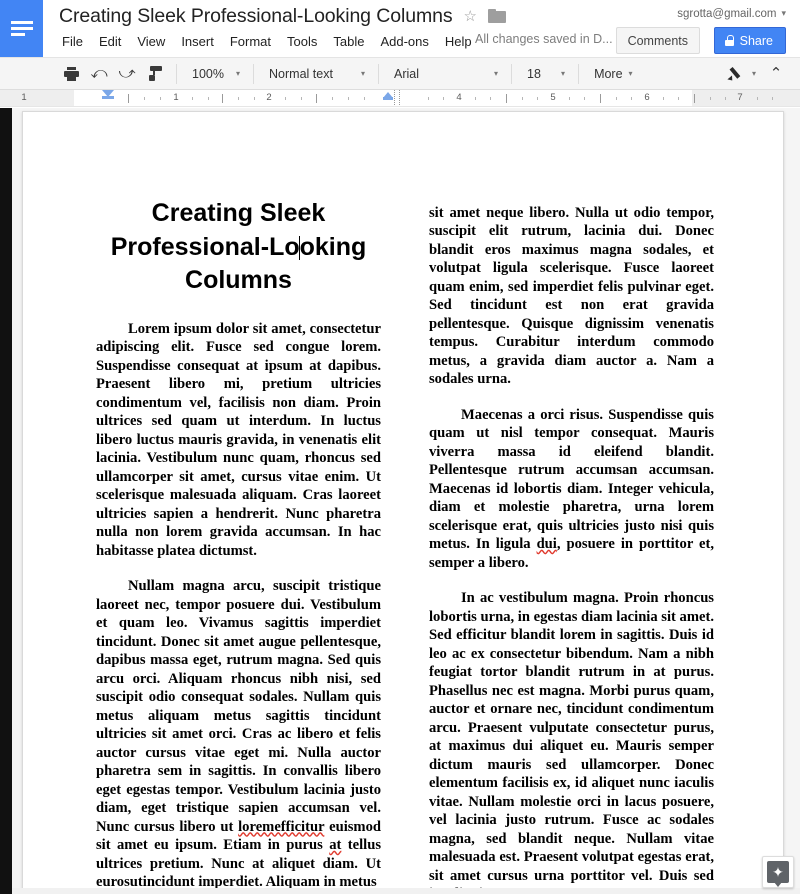  Describe the element at coordinates (151, 41) in the screenshot. I see `menu-view: View` at that location.